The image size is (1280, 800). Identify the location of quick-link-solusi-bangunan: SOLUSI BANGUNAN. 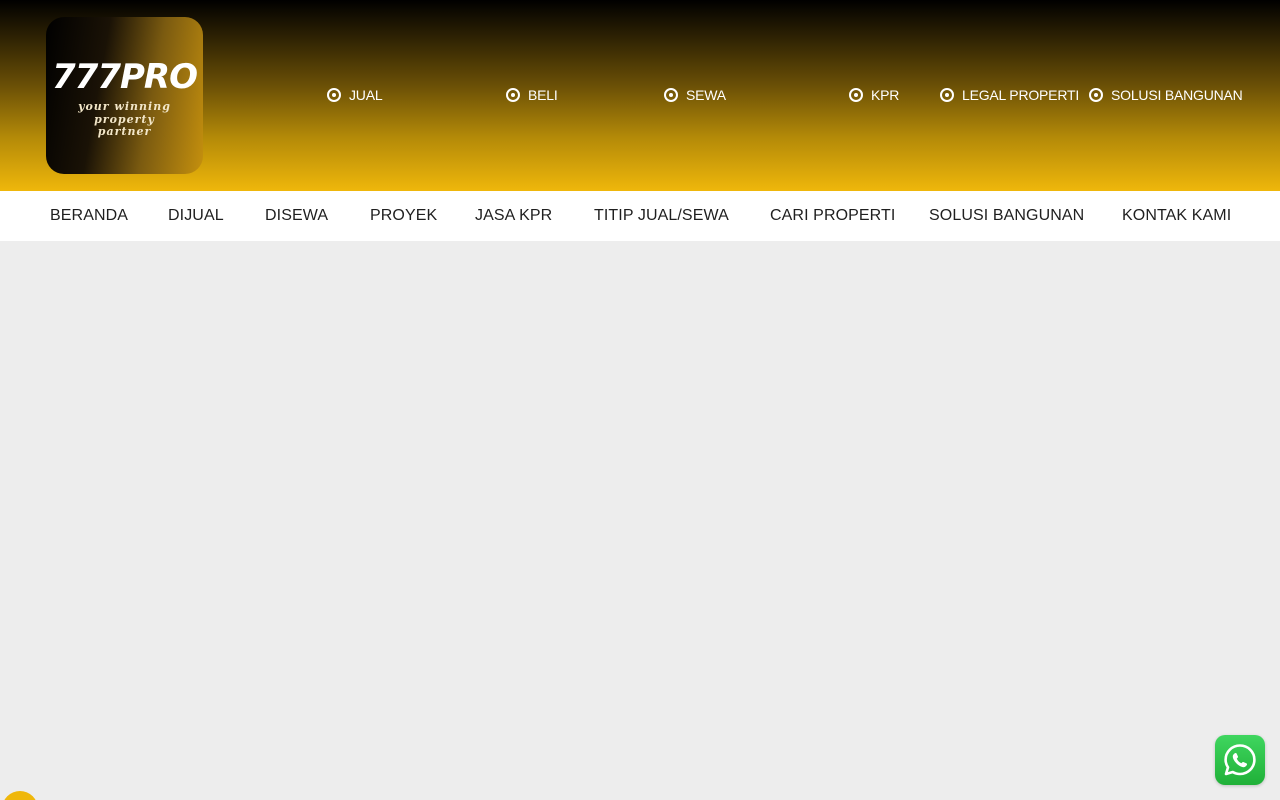
(1166, 95).